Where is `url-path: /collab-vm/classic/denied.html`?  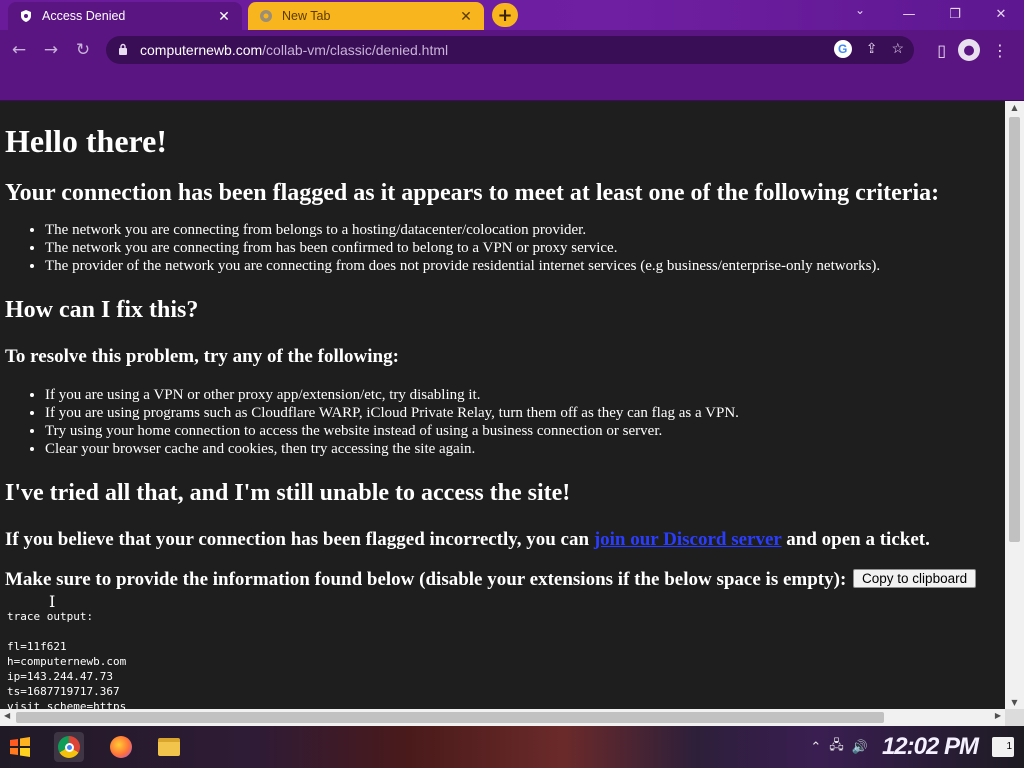
url-path: /collab-vm/classic/denied.html is located at coordinates (355, 50).